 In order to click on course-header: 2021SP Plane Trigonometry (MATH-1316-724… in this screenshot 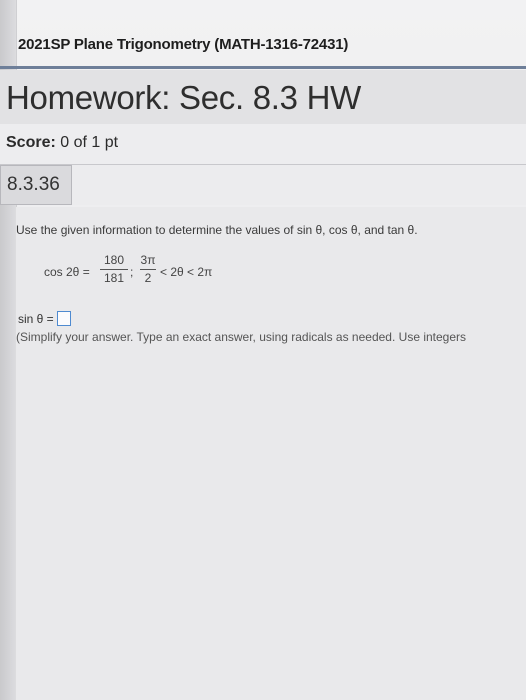, I will do `click(270, 44)`.